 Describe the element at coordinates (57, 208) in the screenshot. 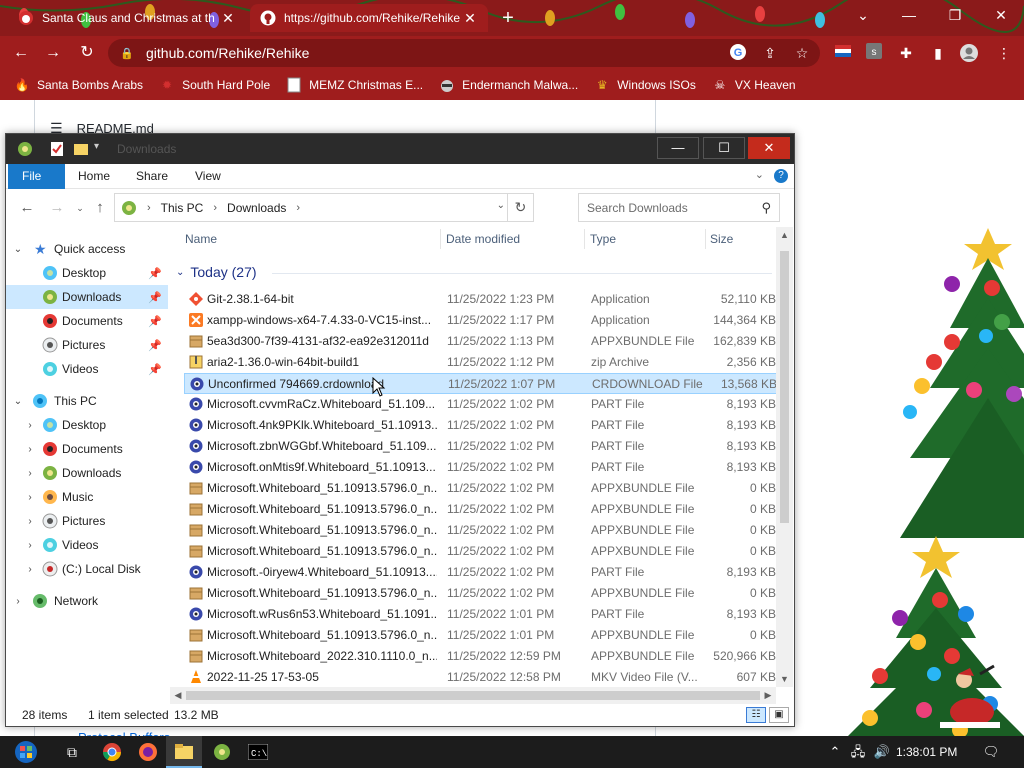

I see `forward-arrow-icon: →` at that location.